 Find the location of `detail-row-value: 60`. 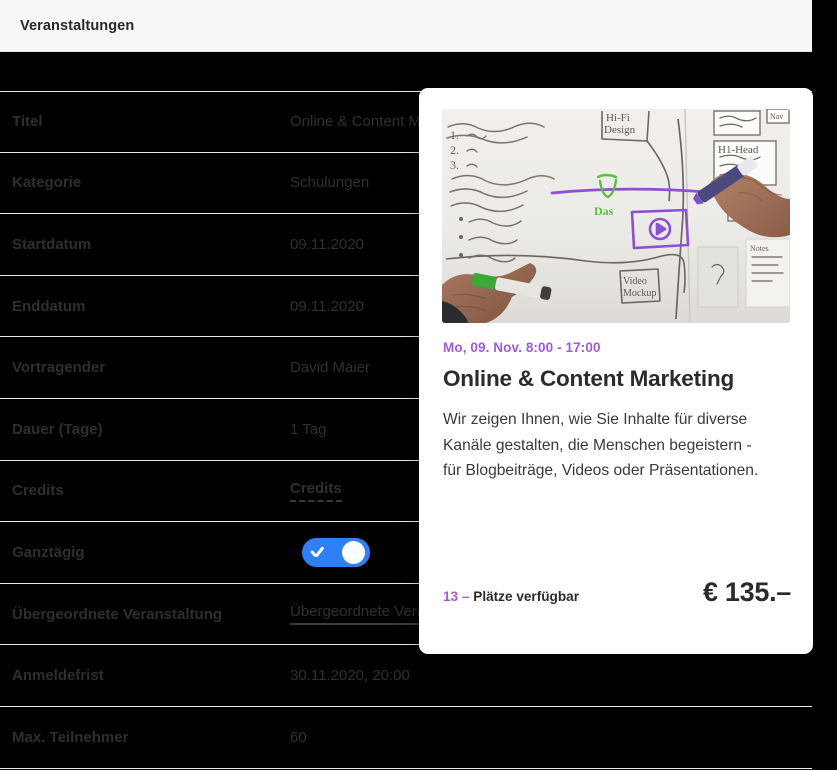

detail-row-value: 60 is located at coordinates (298, 737).